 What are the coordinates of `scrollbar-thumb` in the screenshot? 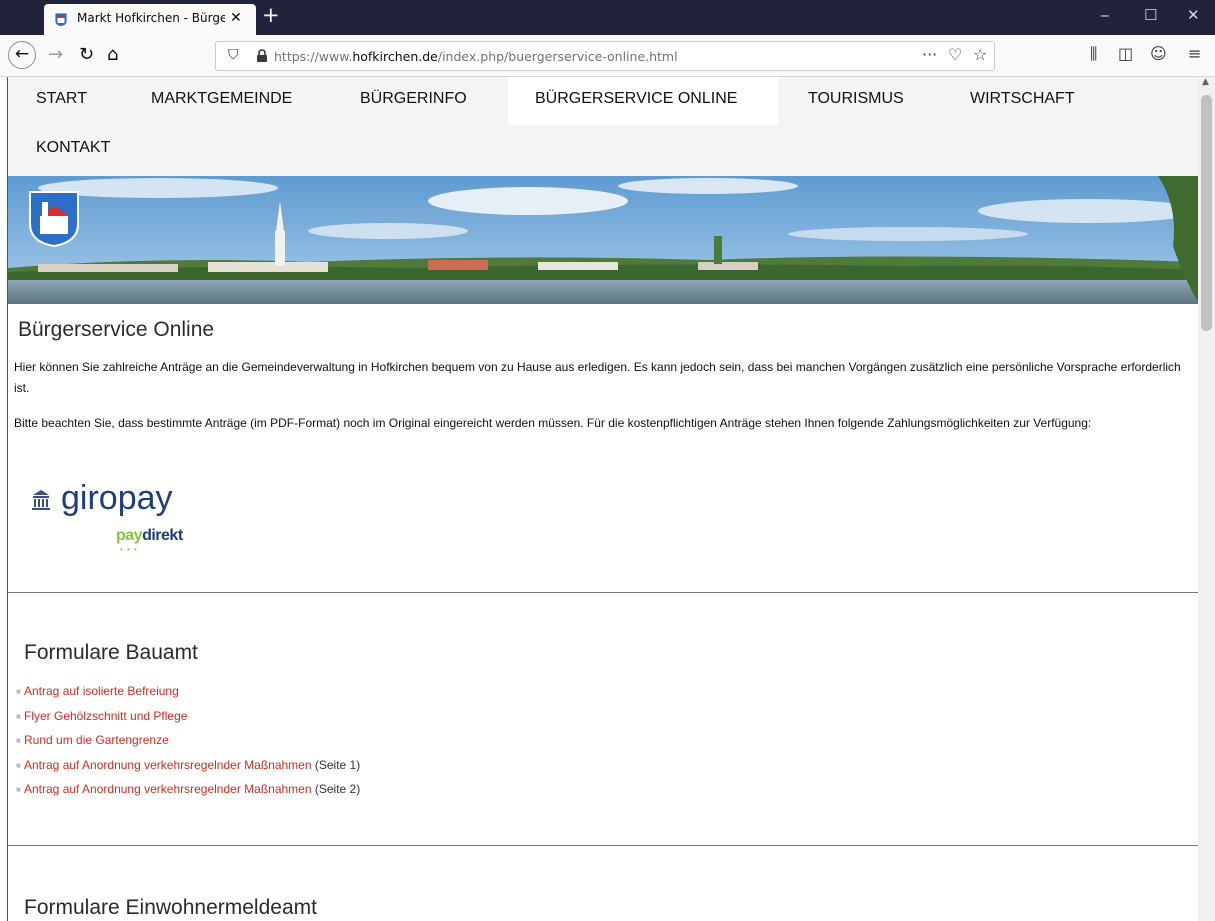 It's located at (1206, 213).